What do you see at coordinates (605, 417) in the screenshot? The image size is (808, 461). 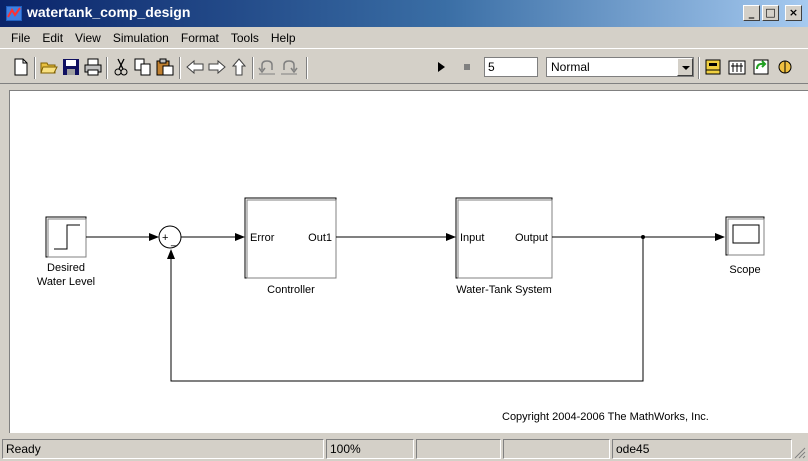 I see `copyright-notice: Copyright 2004-2006 The MathWorks, Inc.` at bounding box center [605, 417].